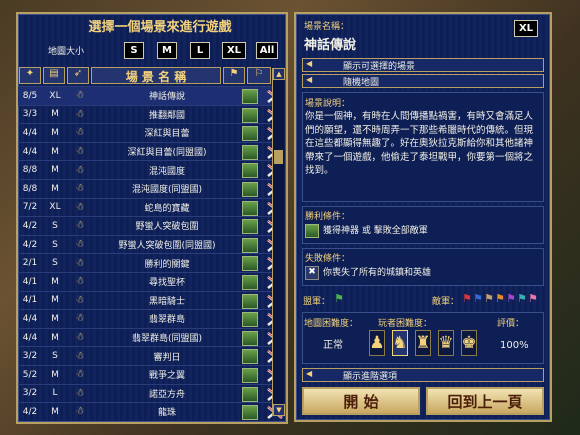 The height and width of the screenshot is (435, 580). What do you see at coordinates (278, 157) in the screenshot?
I see `scroll-thumb` at bounding box center [278, 157].